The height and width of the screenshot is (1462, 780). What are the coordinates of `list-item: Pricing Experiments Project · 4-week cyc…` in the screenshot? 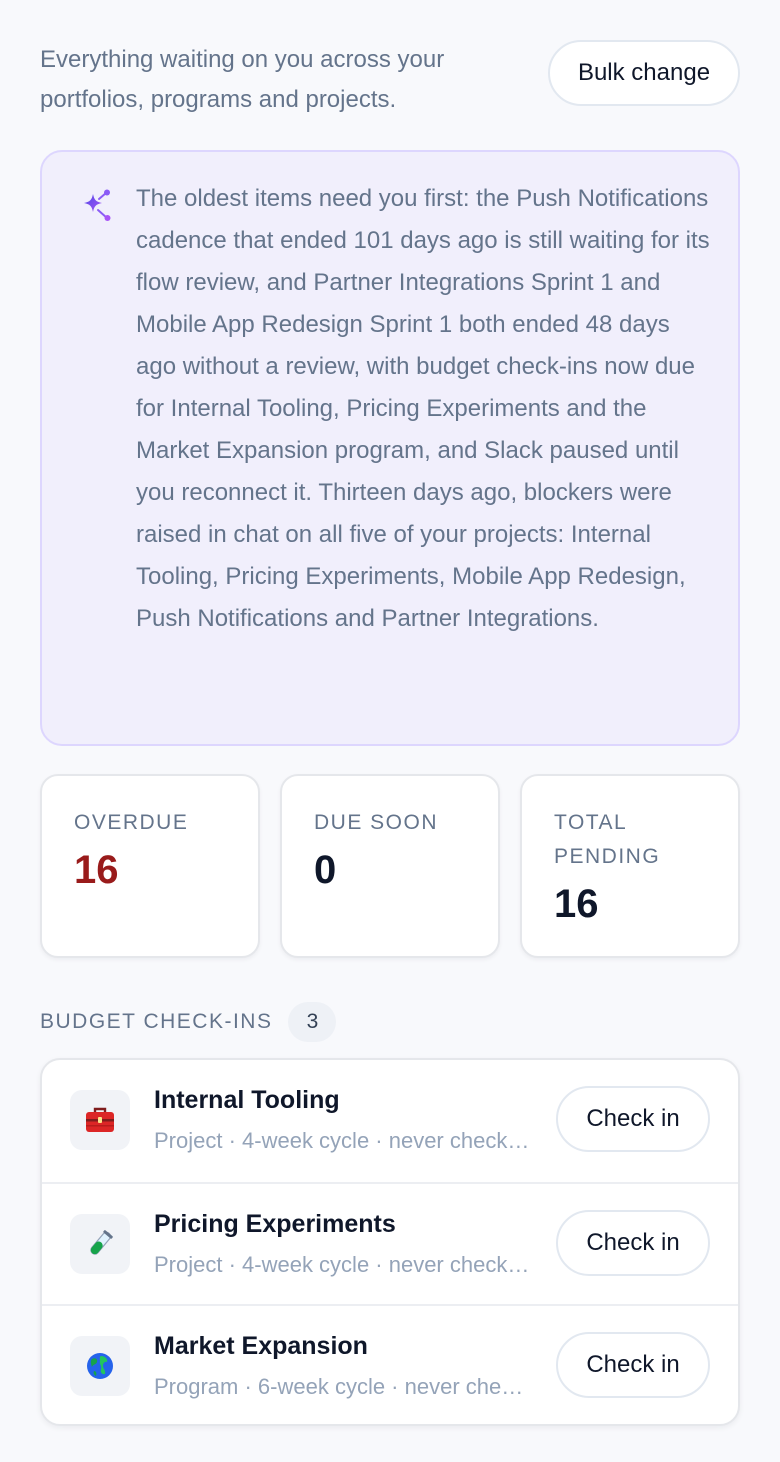 It's located at (390, 1243).